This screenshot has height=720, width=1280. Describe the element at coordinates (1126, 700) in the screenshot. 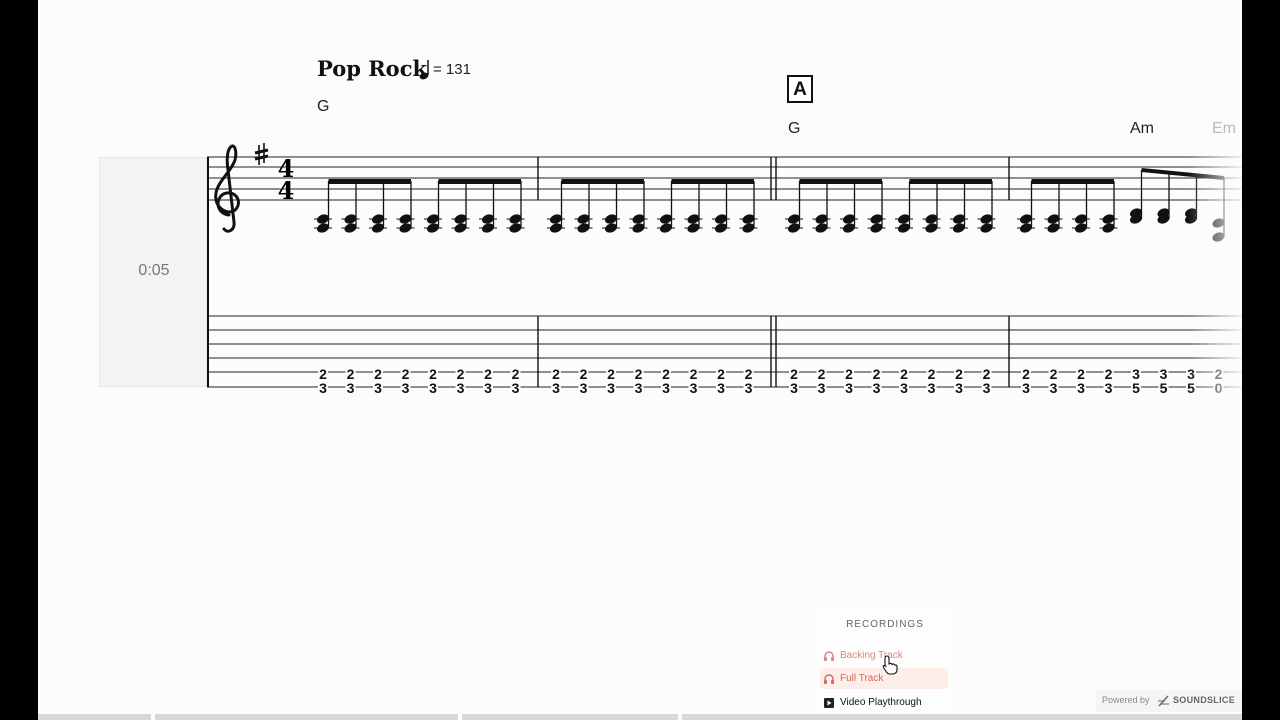

I see `powered-by-text: Powered by` at that location.